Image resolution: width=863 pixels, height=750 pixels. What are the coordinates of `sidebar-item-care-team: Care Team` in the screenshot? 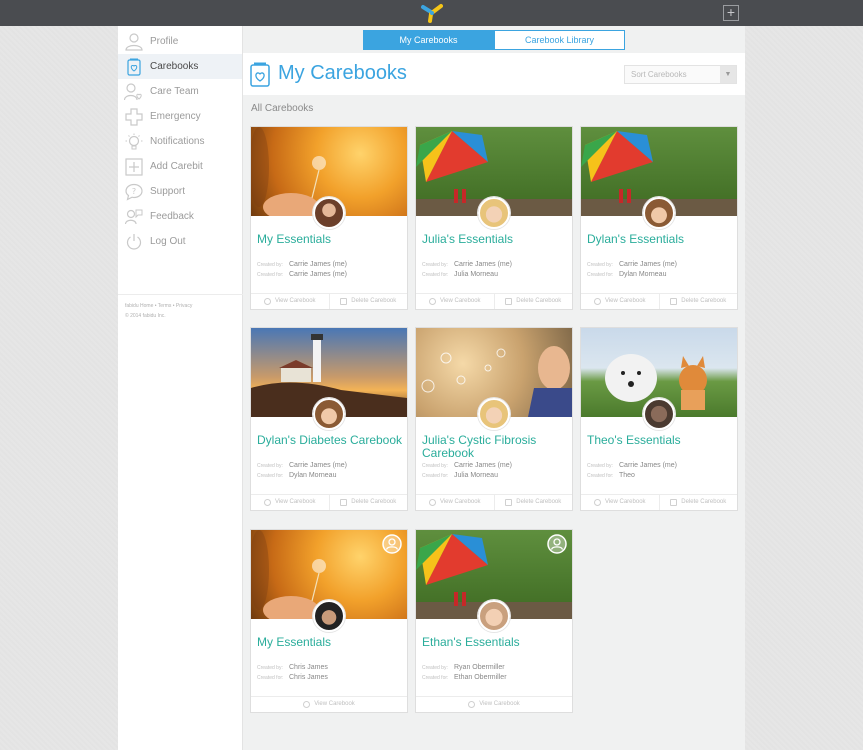 It's located at (180, 91).